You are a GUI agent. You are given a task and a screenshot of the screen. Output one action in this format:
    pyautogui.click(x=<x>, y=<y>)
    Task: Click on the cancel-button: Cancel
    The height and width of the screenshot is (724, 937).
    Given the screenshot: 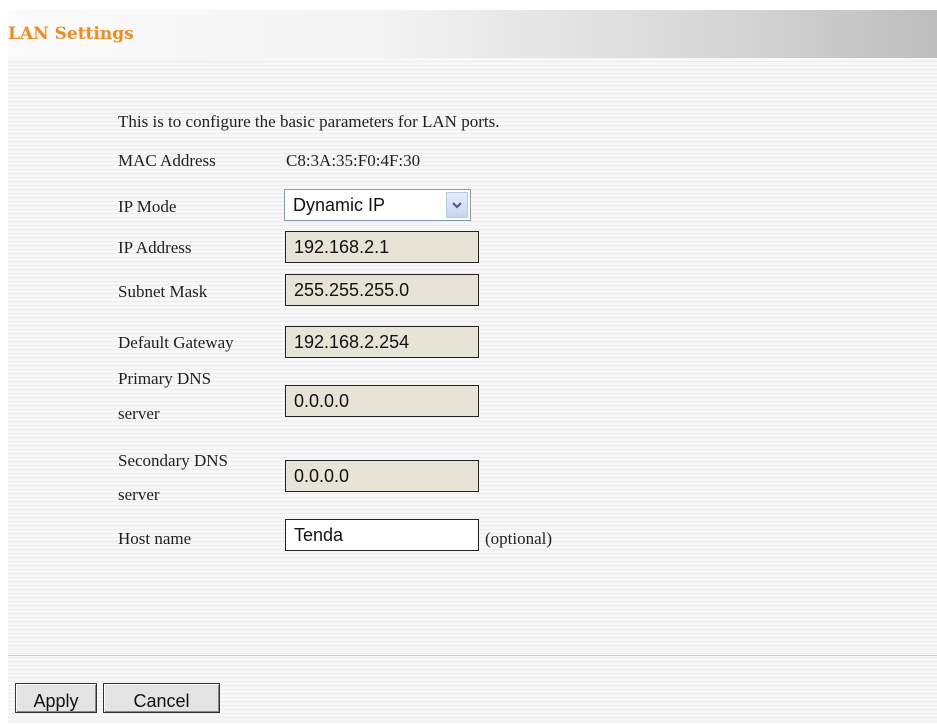 What is the action you would take?
    pyautogui.click(x=161, y=698)
    